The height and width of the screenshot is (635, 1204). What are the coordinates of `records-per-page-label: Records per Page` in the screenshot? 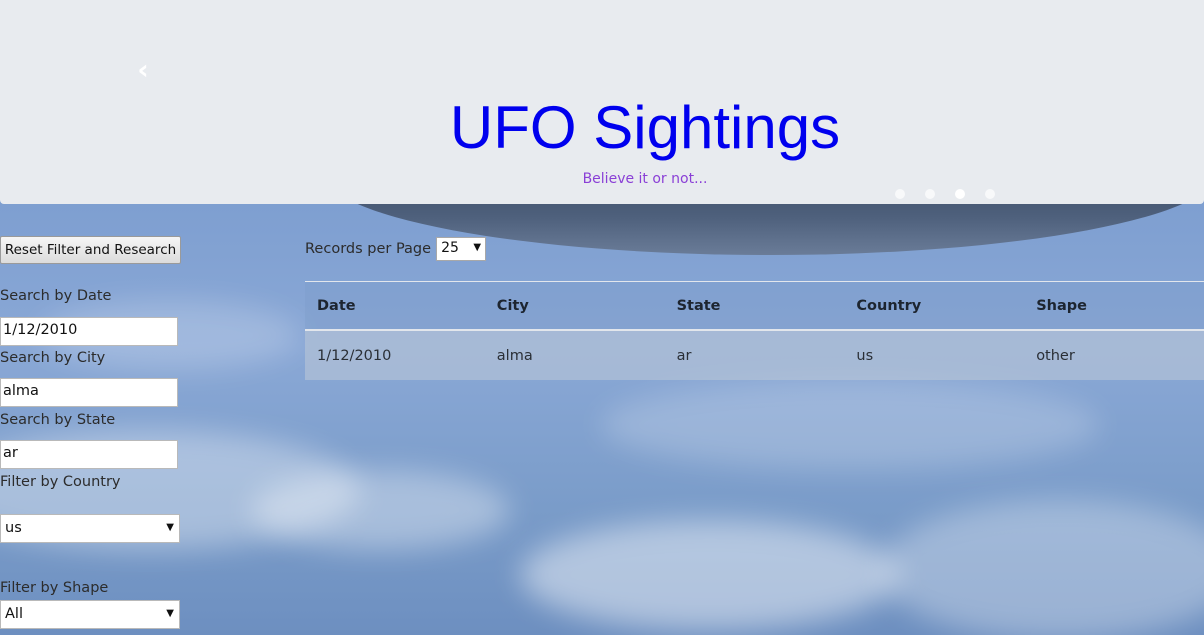 It's located at (368, 249).